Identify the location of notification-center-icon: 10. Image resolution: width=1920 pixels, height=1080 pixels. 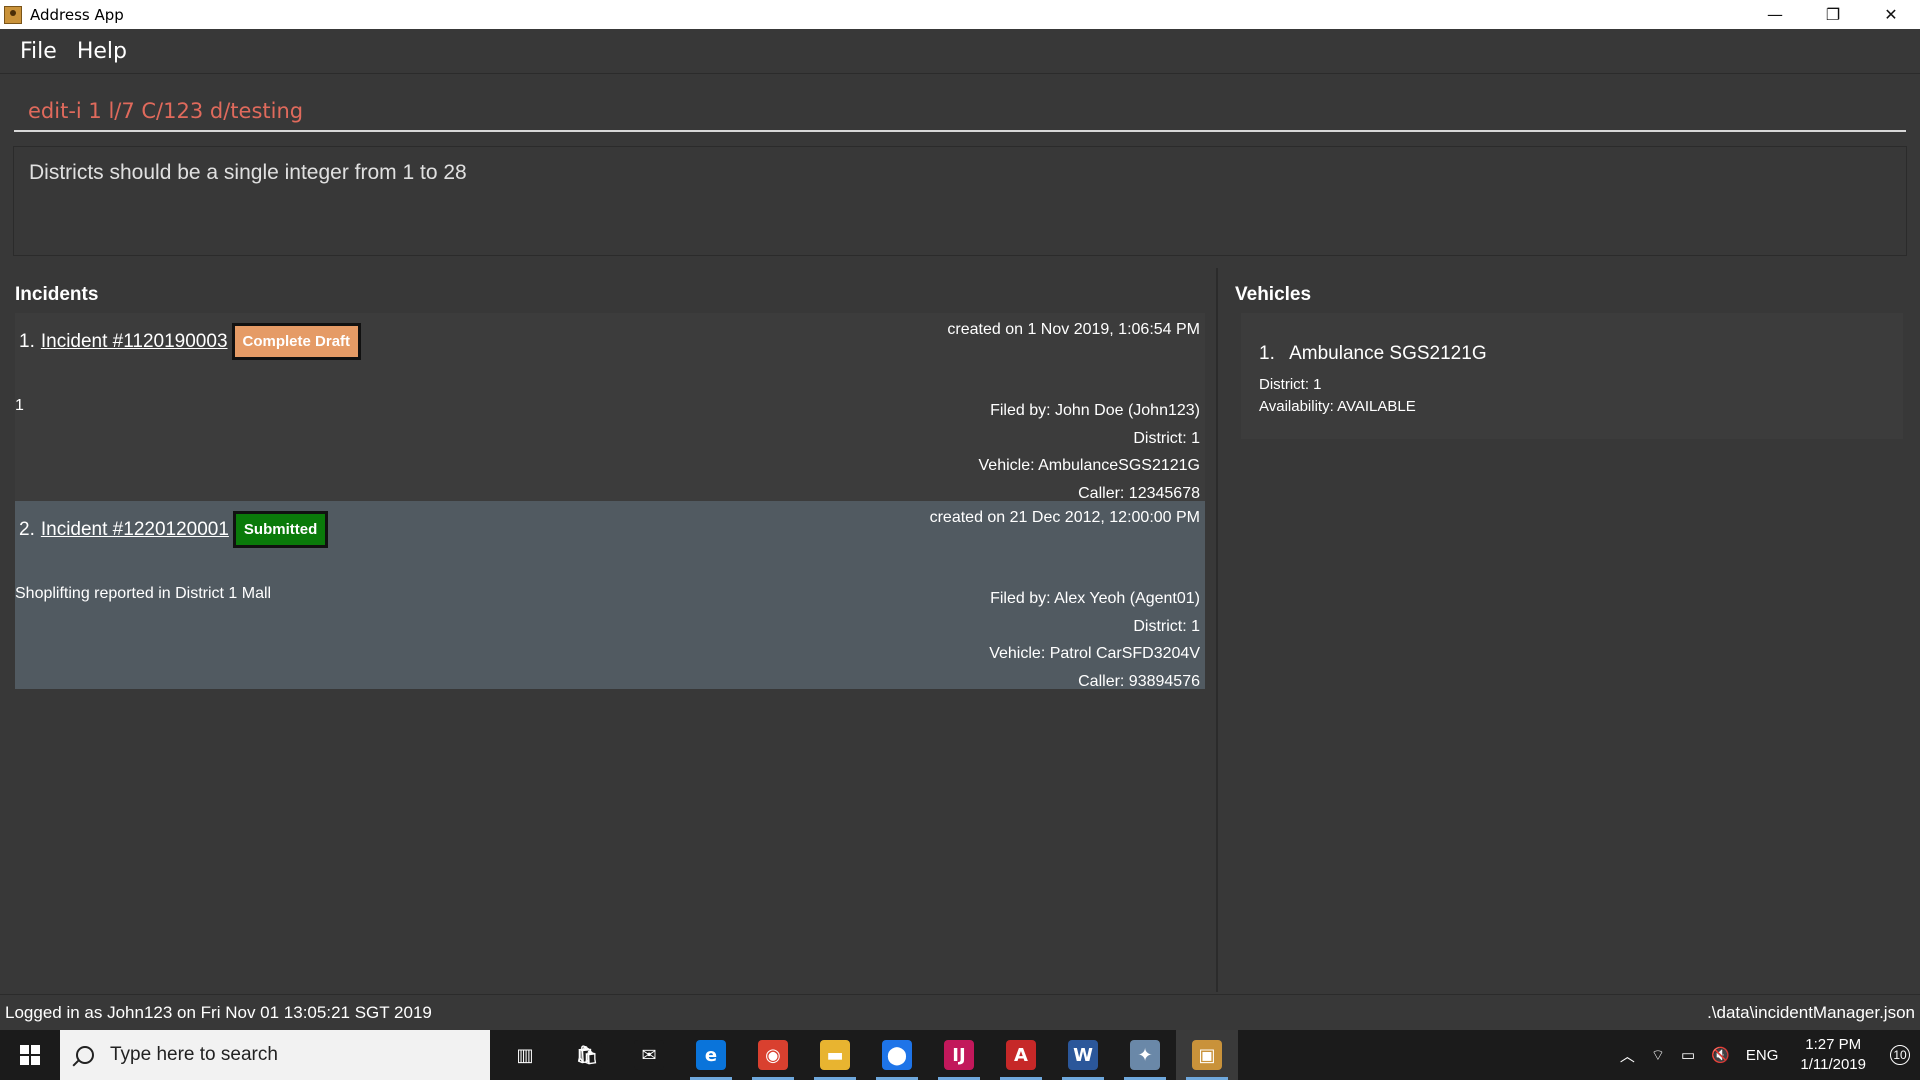
(1900, 1055).